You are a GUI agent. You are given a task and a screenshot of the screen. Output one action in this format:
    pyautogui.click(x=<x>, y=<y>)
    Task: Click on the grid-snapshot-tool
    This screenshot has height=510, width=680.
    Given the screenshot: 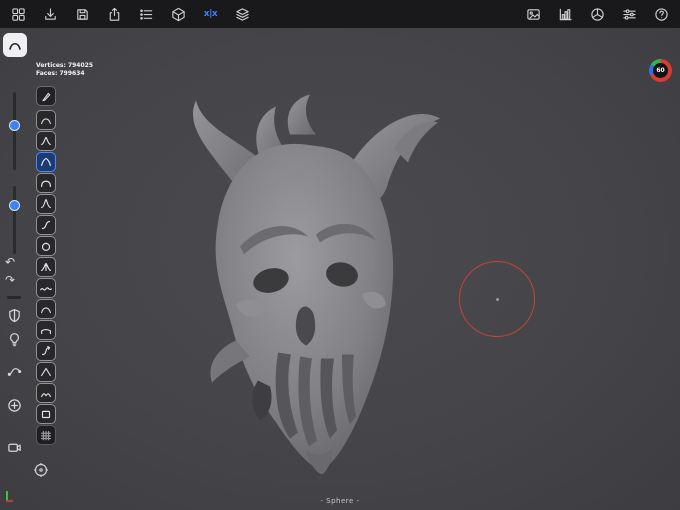 What is the action you would take?
    pyautogui.click(x=46, y=435)
    